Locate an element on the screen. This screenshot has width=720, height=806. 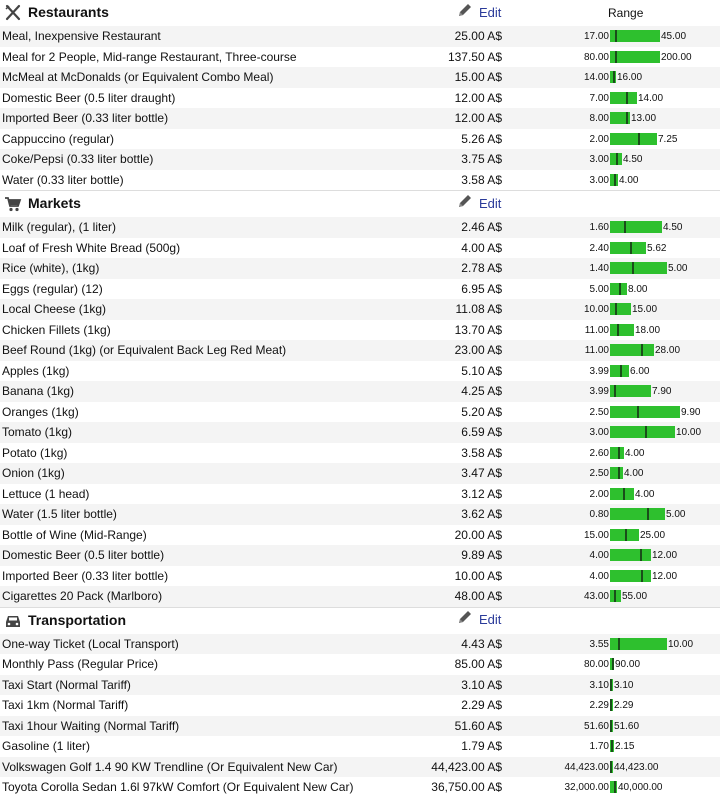
item-name: Domestic Beer (0.5 liter bottle) is located at coordinates (83, 555).